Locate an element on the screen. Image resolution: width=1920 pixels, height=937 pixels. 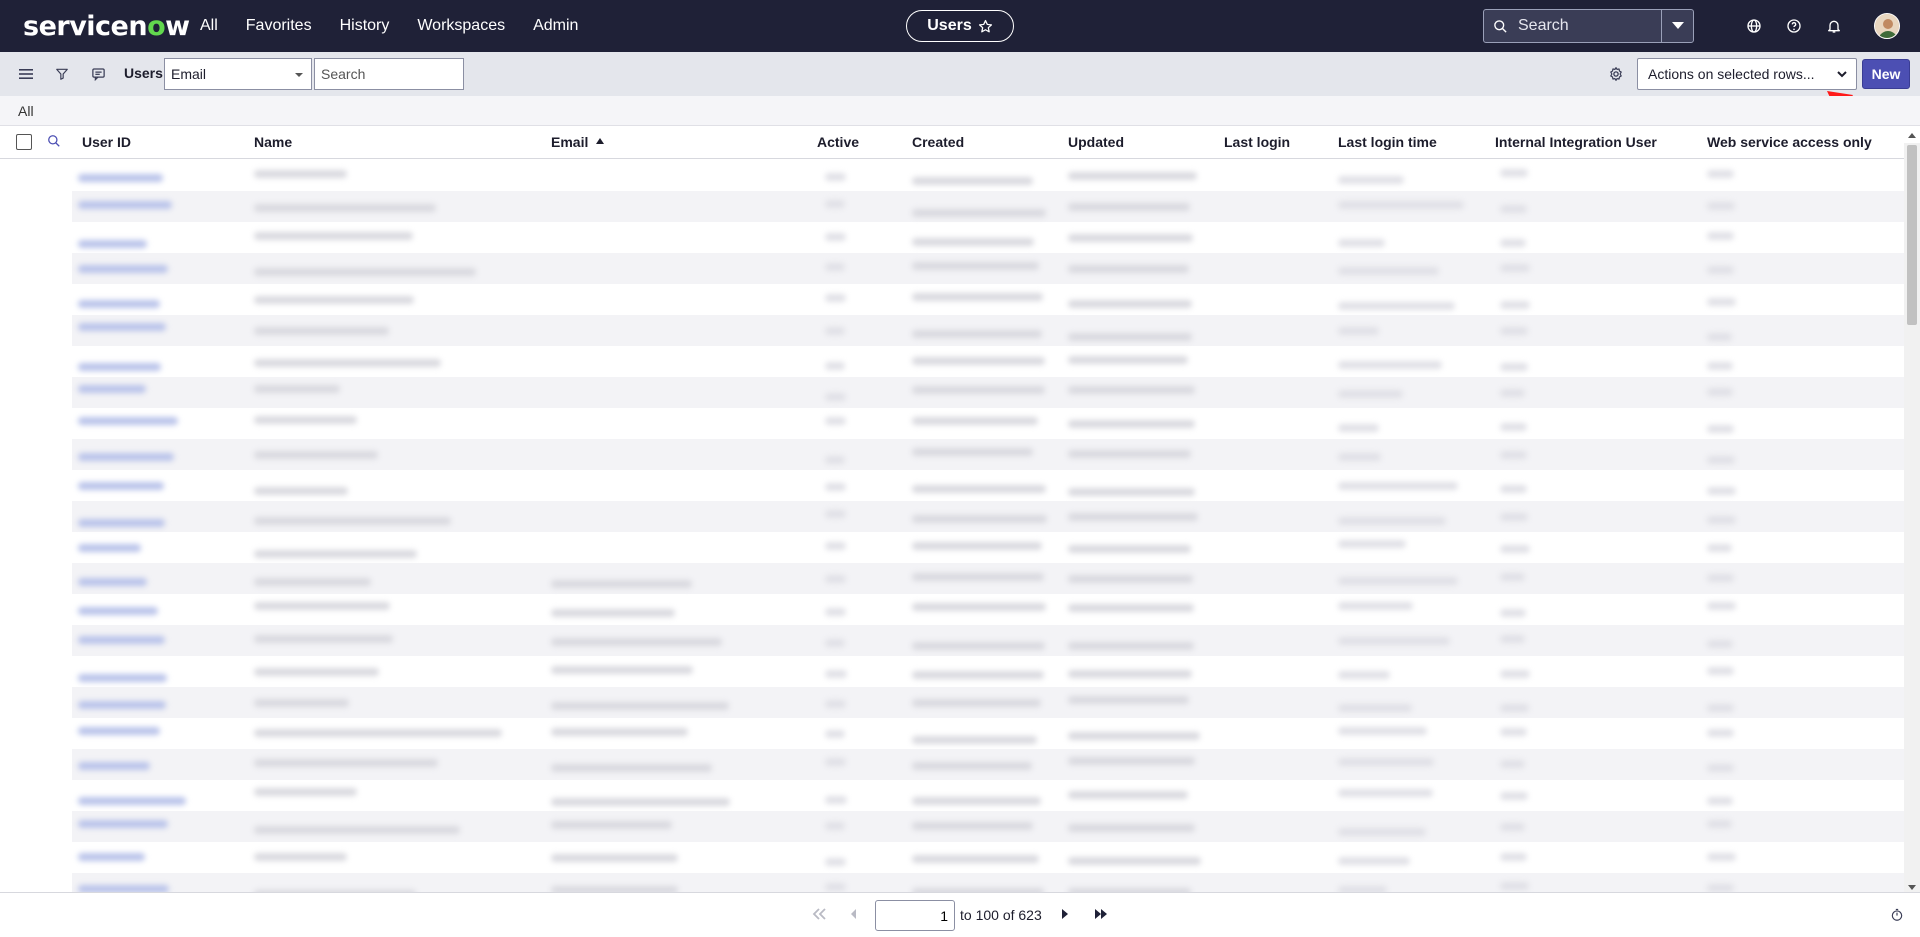
column-header-active: Active is located at coordinates (838, 142).